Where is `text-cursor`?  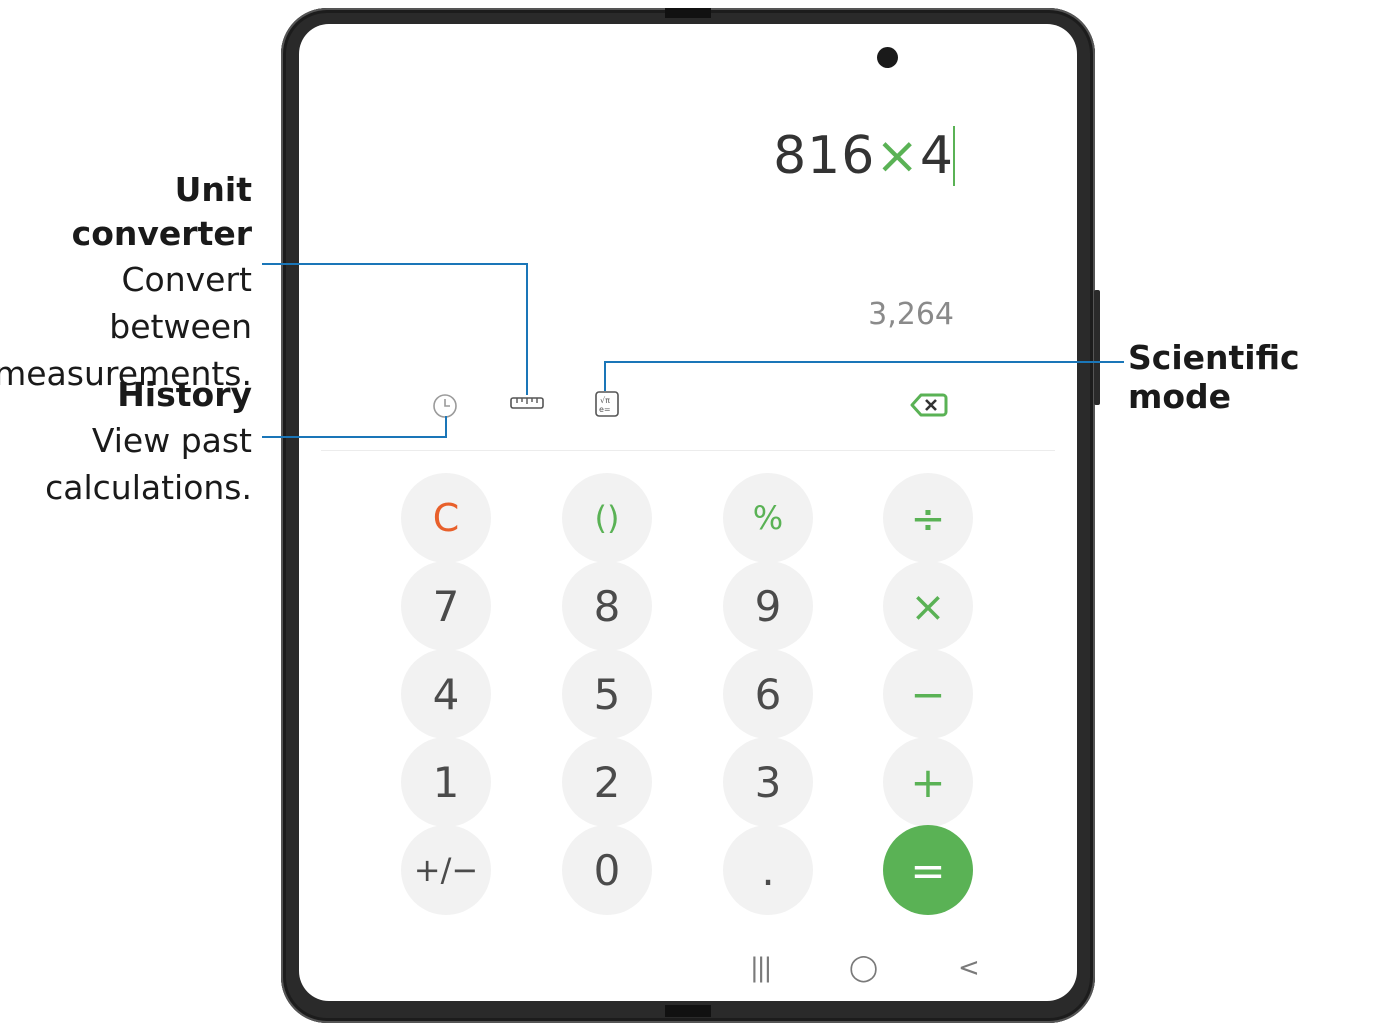 text-cursor is located at coordinates (954, 156).